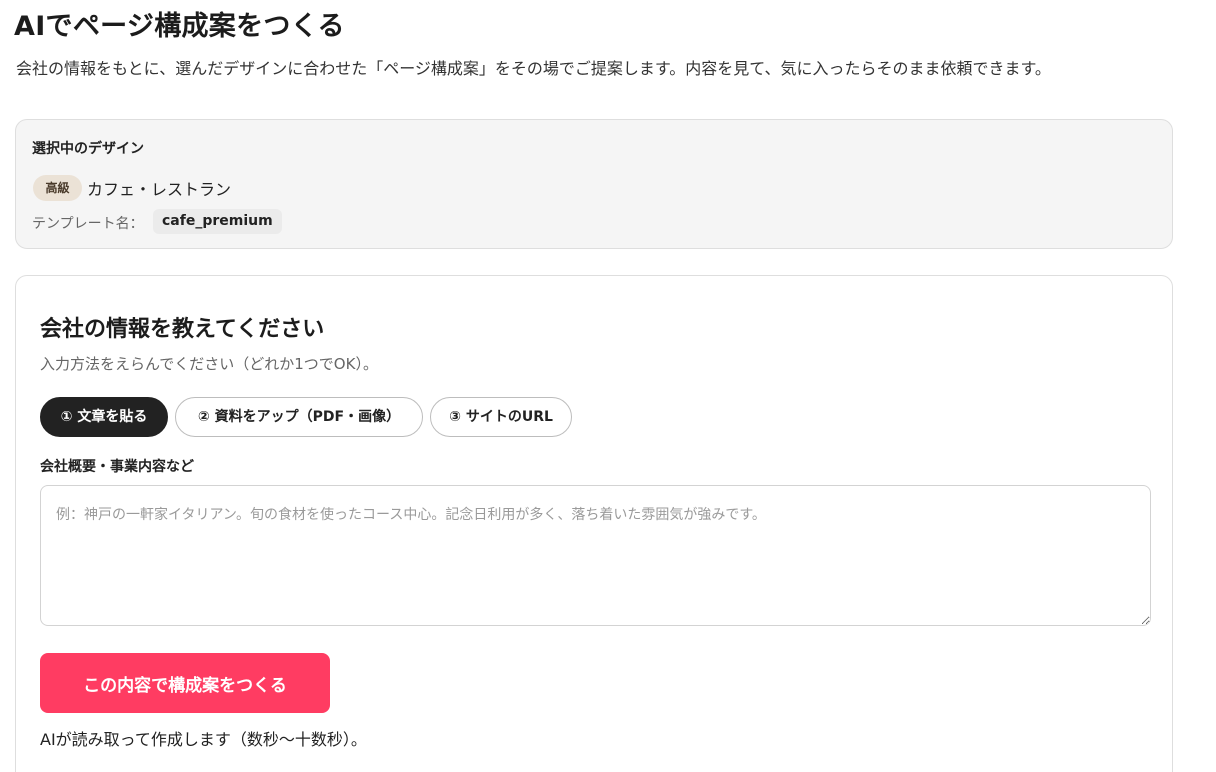  Describe the element at coordinates (179, 26) in the screenshot. I see `page-title: AIでページ構成案をつくる` at that location.